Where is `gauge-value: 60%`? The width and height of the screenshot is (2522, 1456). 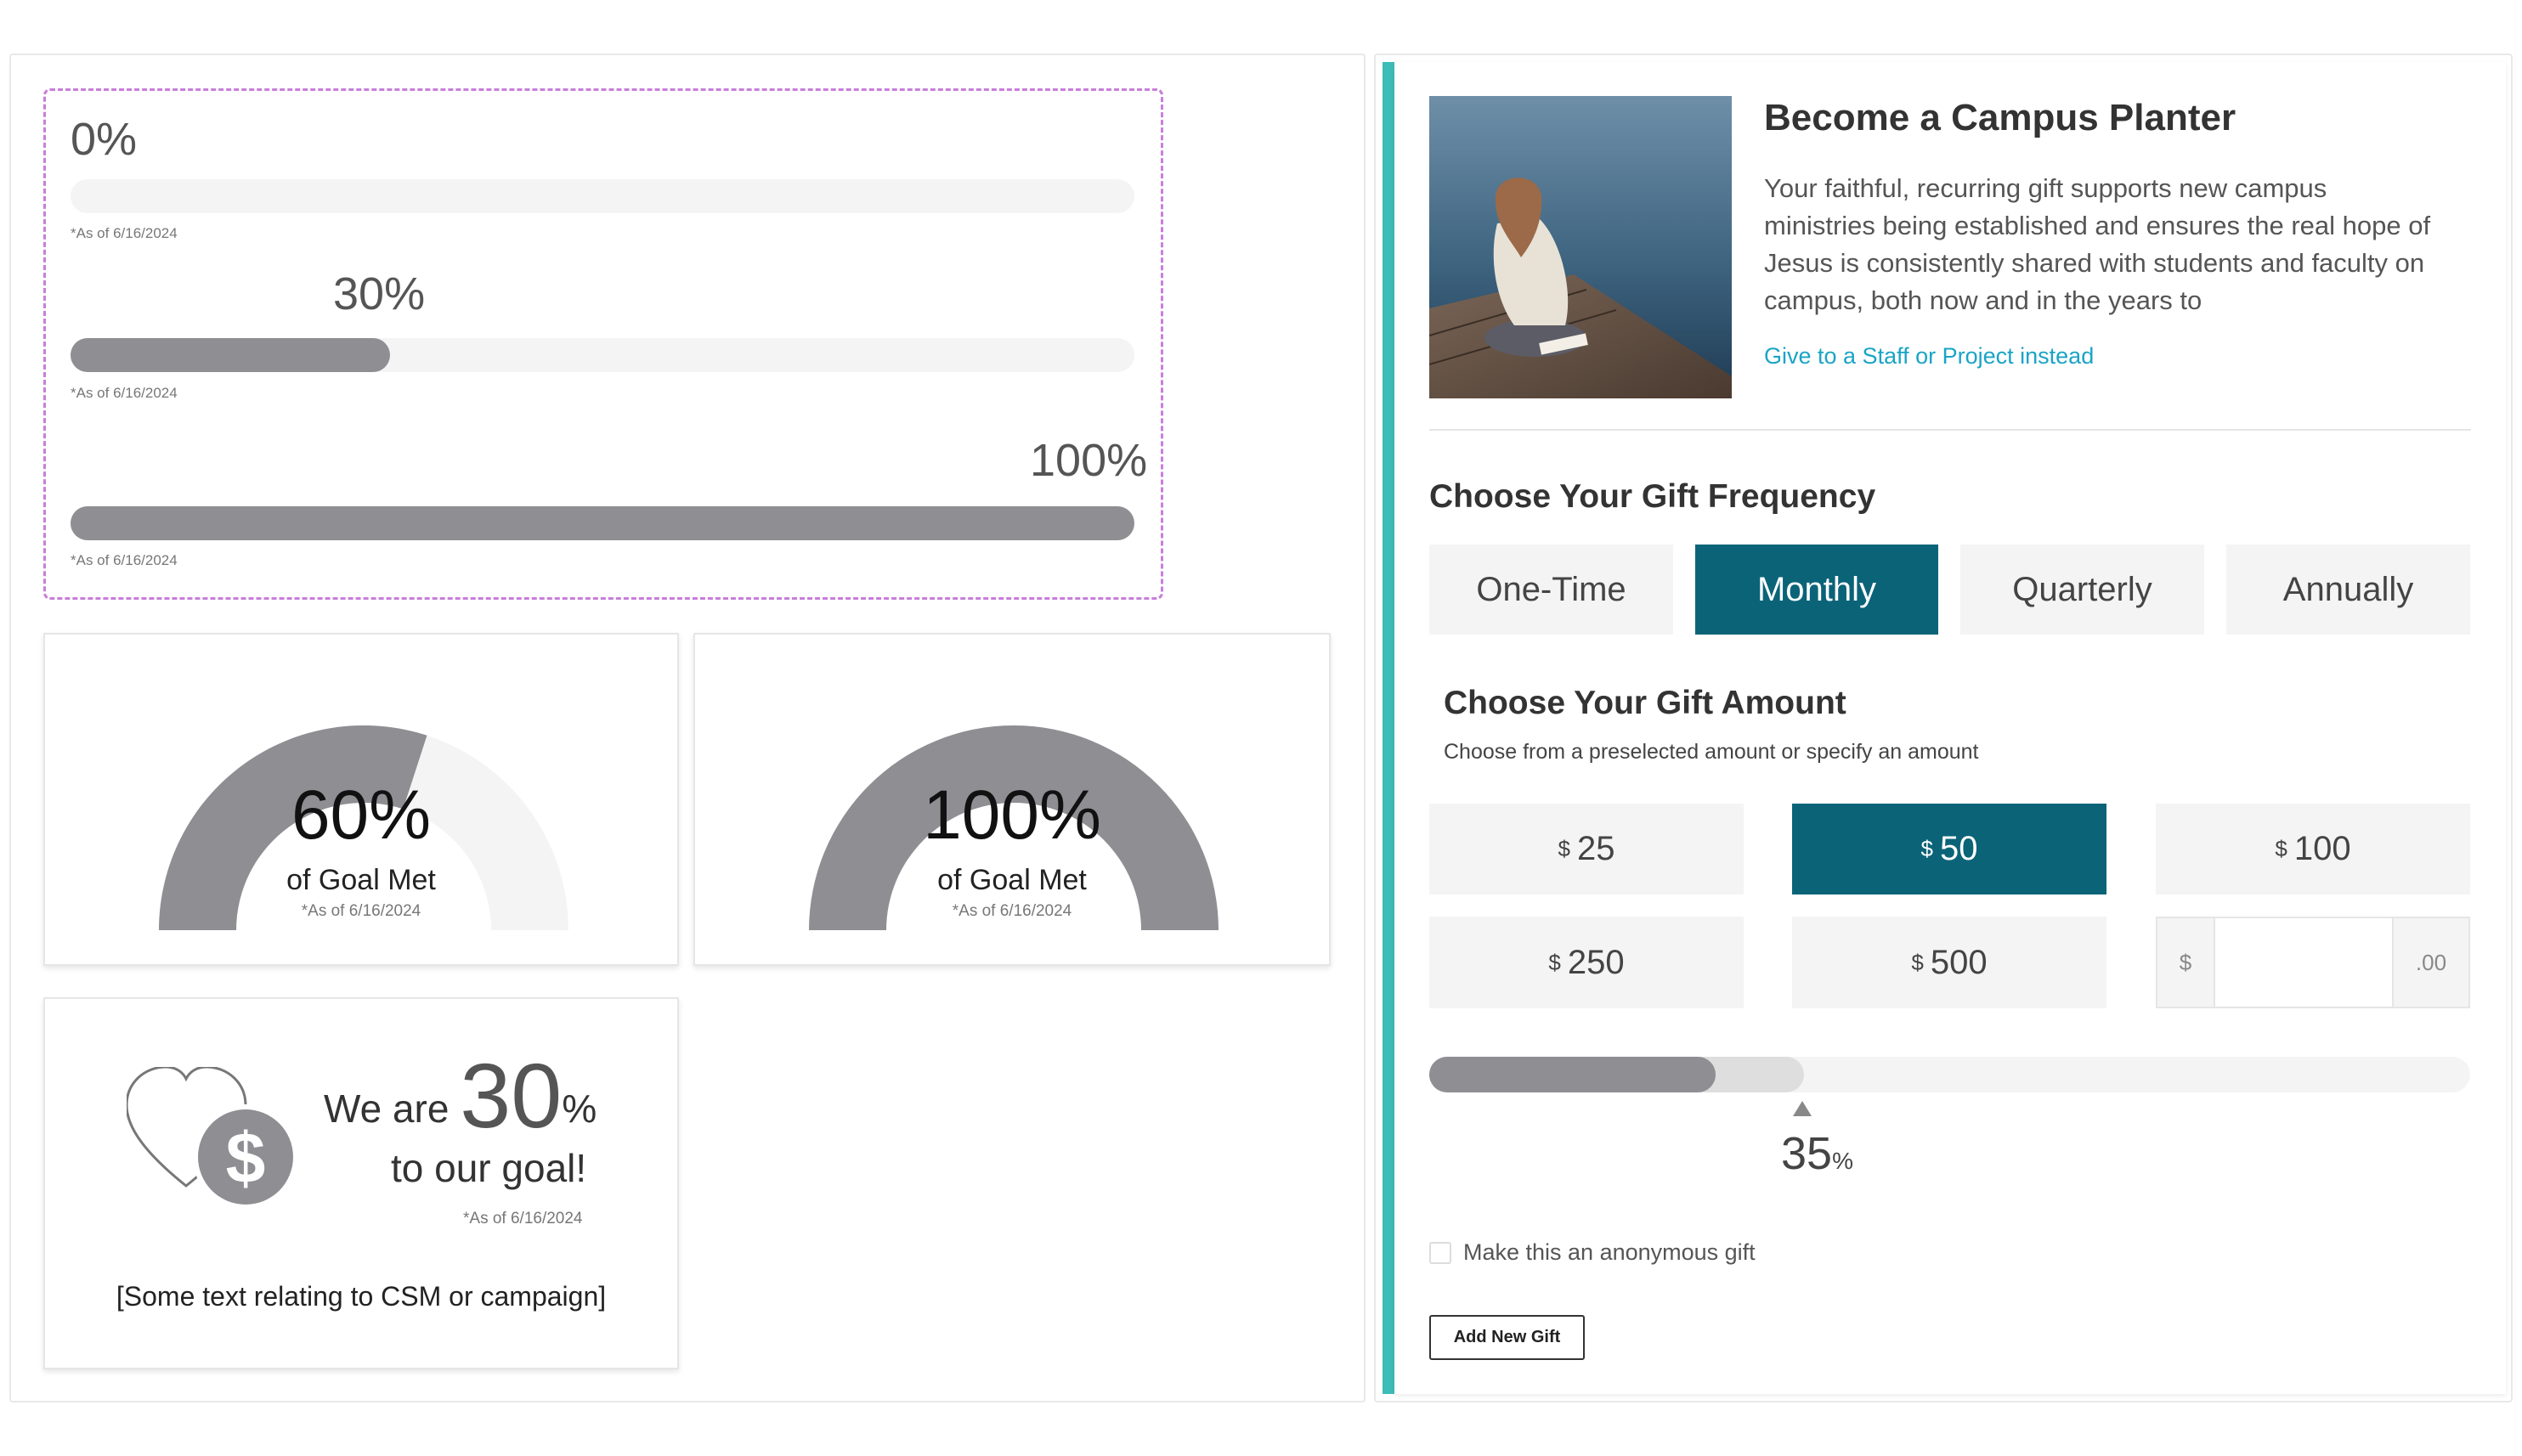
gauge-value: 60% is located at coordinates (361, 815).